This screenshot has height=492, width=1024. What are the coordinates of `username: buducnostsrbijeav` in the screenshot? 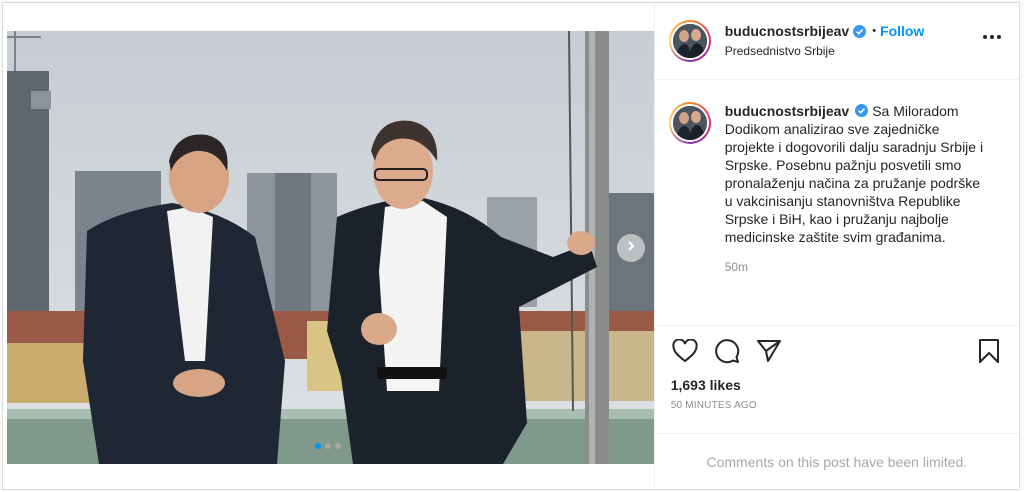 It's located at (787, 31).